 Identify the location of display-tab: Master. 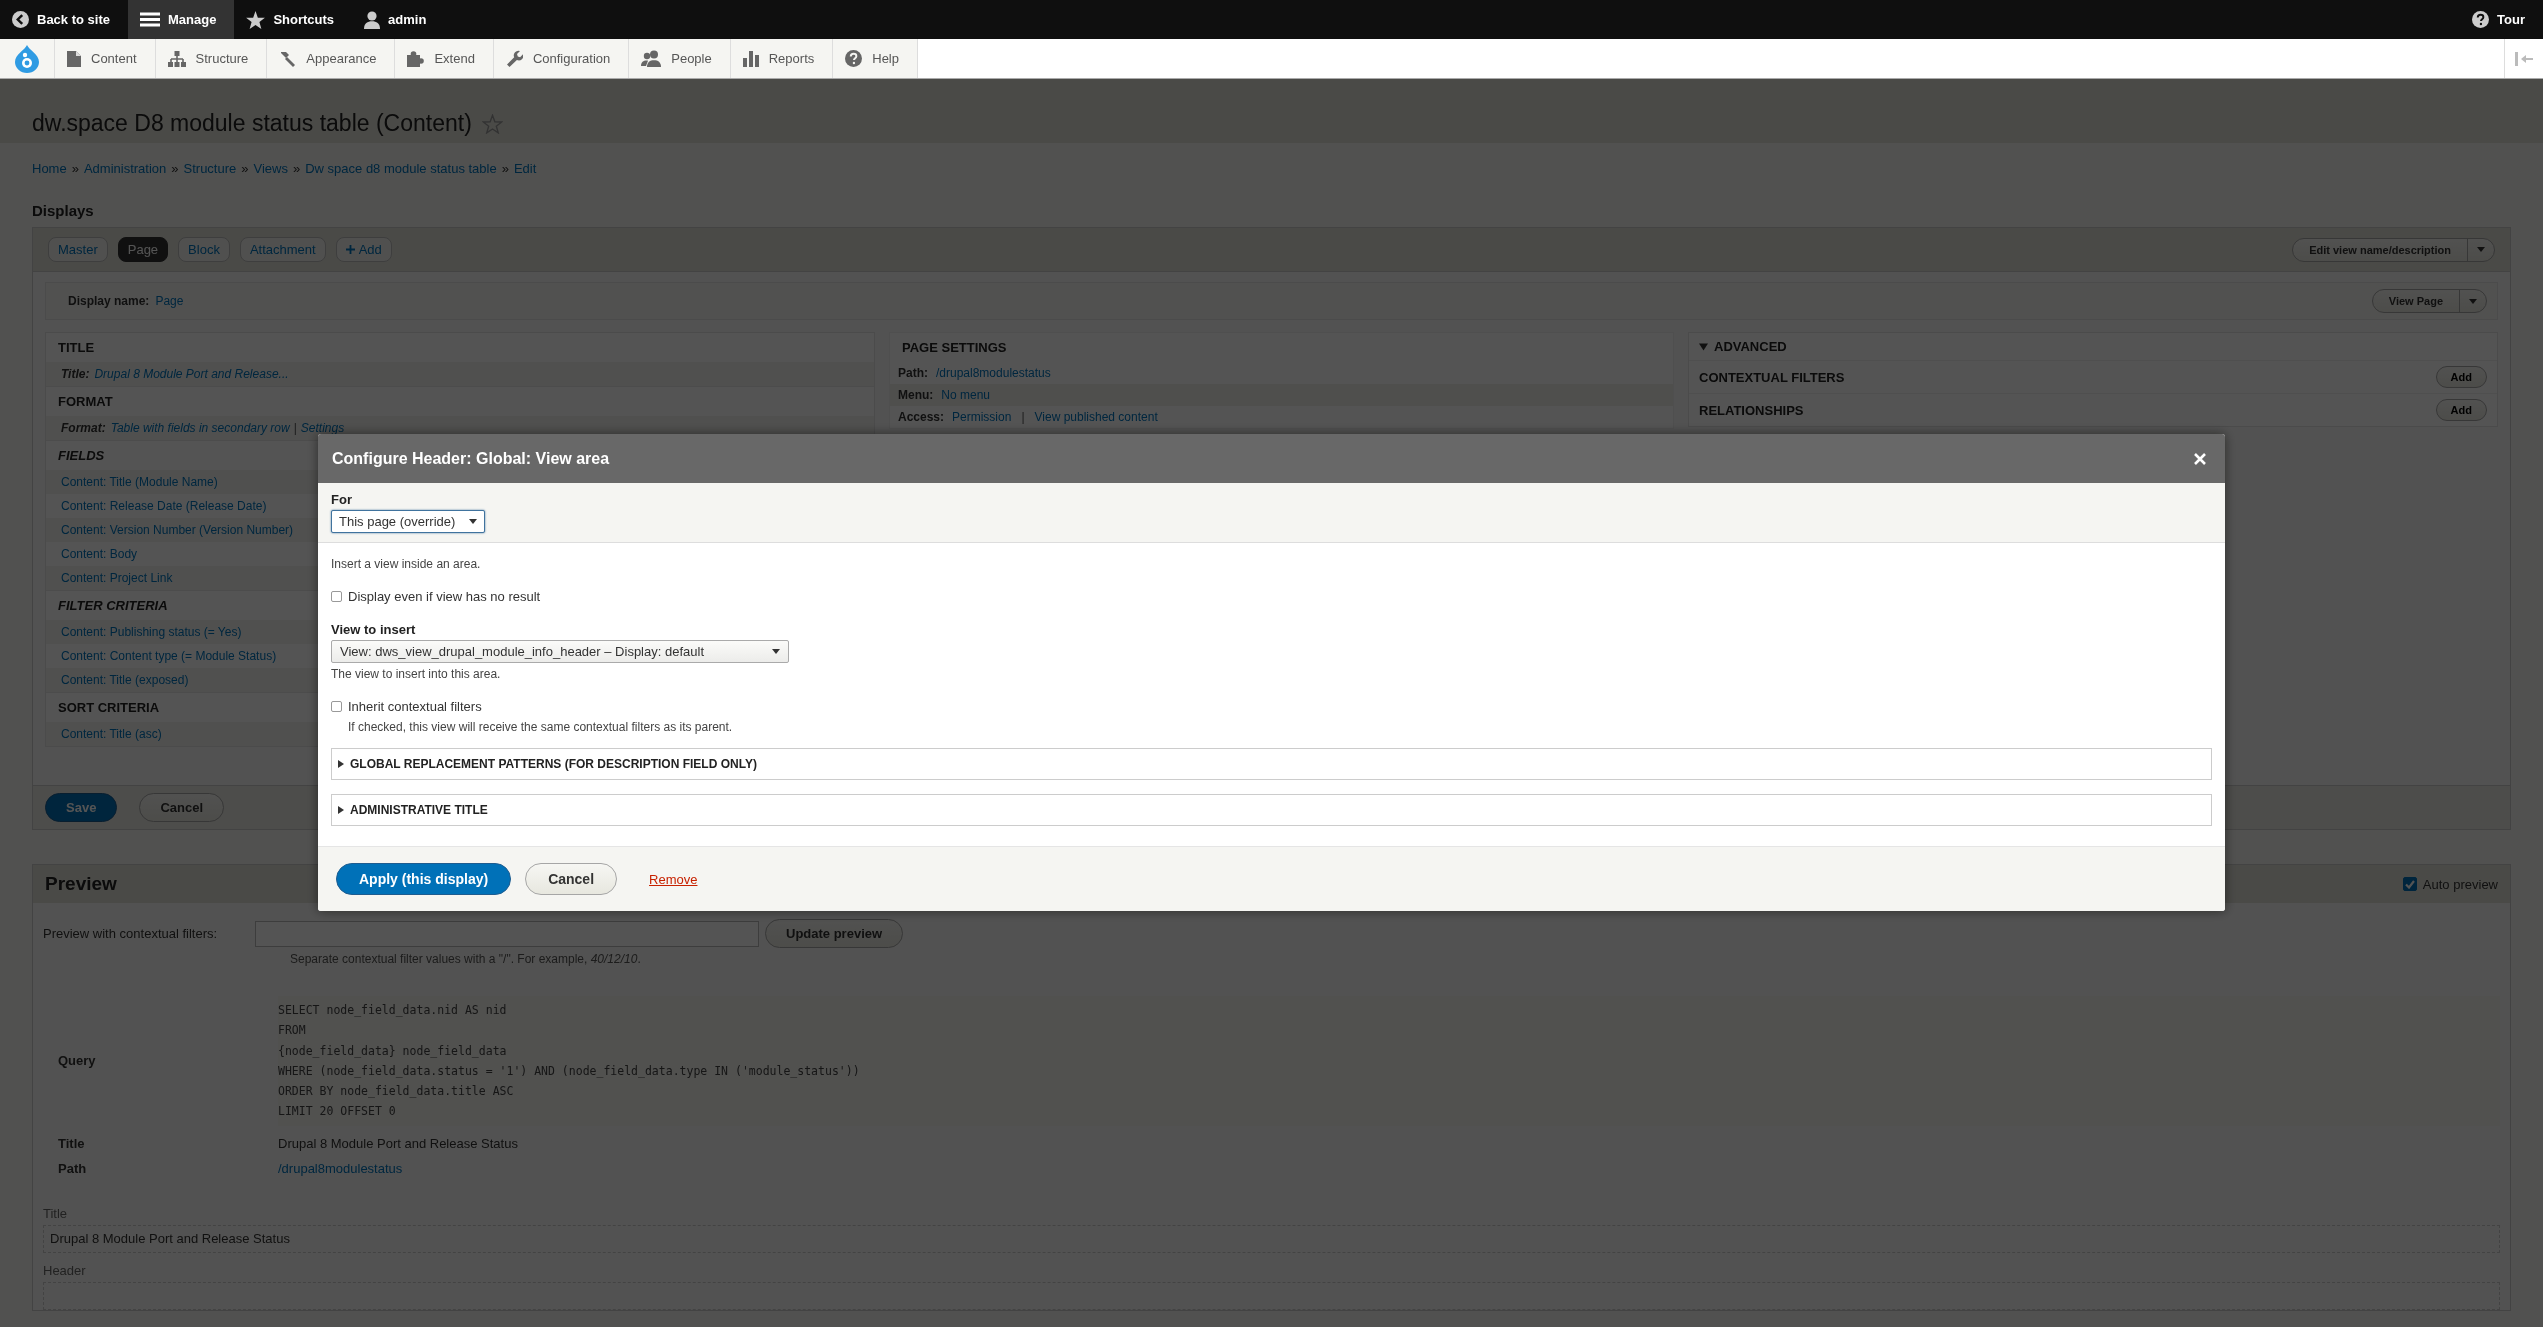
(78, 249).